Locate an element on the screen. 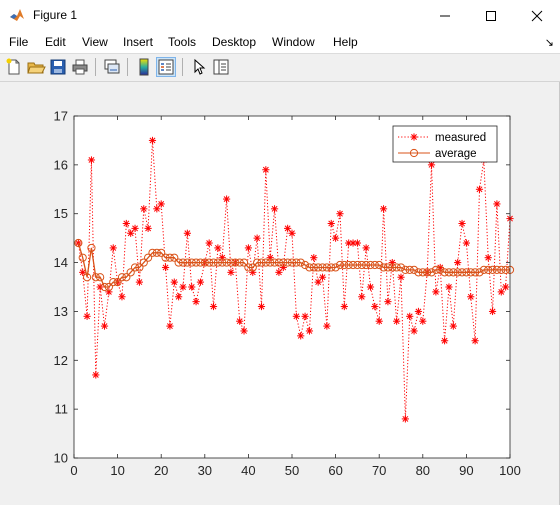 The image size is (560, 505). insert-colorbar-button is located at coordinates (144, 67).